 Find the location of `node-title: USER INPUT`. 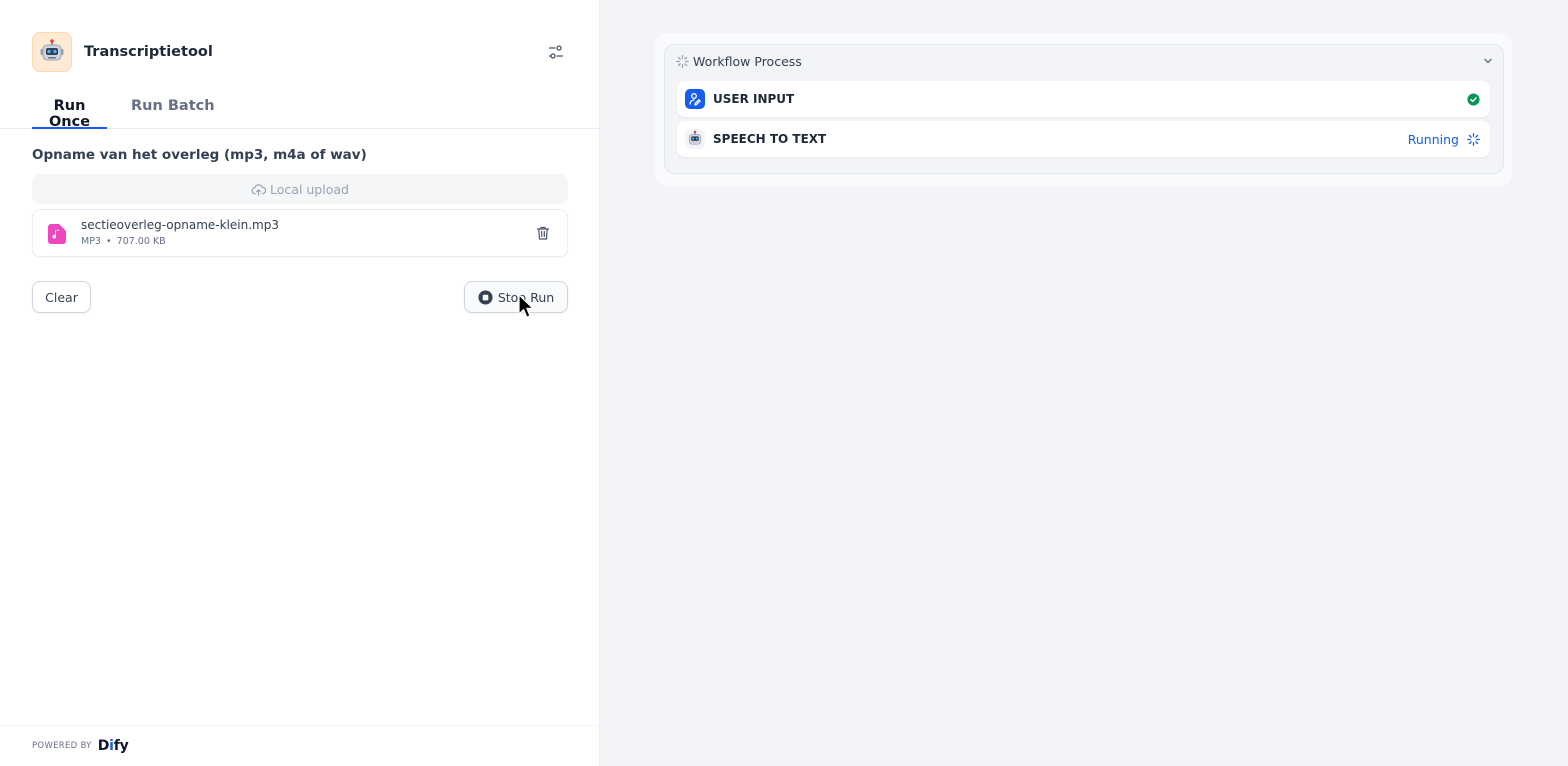

node-title: USER INPUT is located at coordinates (754, 99).